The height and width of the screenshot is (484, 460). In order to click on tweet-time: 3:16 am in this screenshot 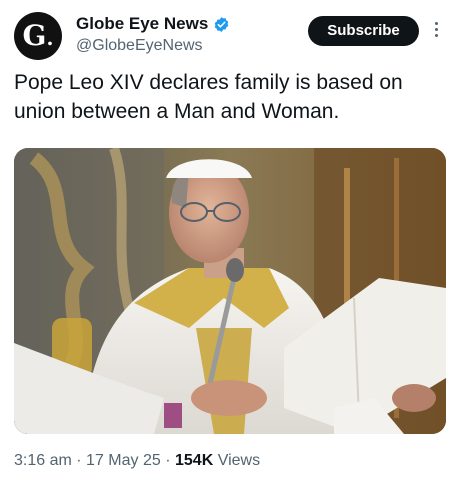, I will do `click(43, 460)`.